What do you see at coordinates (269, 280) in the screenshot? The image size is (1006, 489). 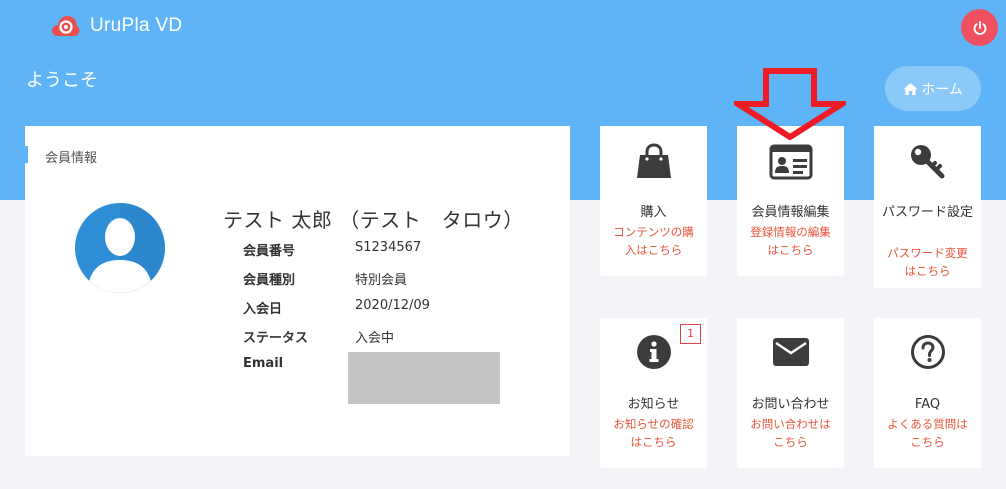 I see `member-type-label: 会員種別` at bounding box center [269, 280].